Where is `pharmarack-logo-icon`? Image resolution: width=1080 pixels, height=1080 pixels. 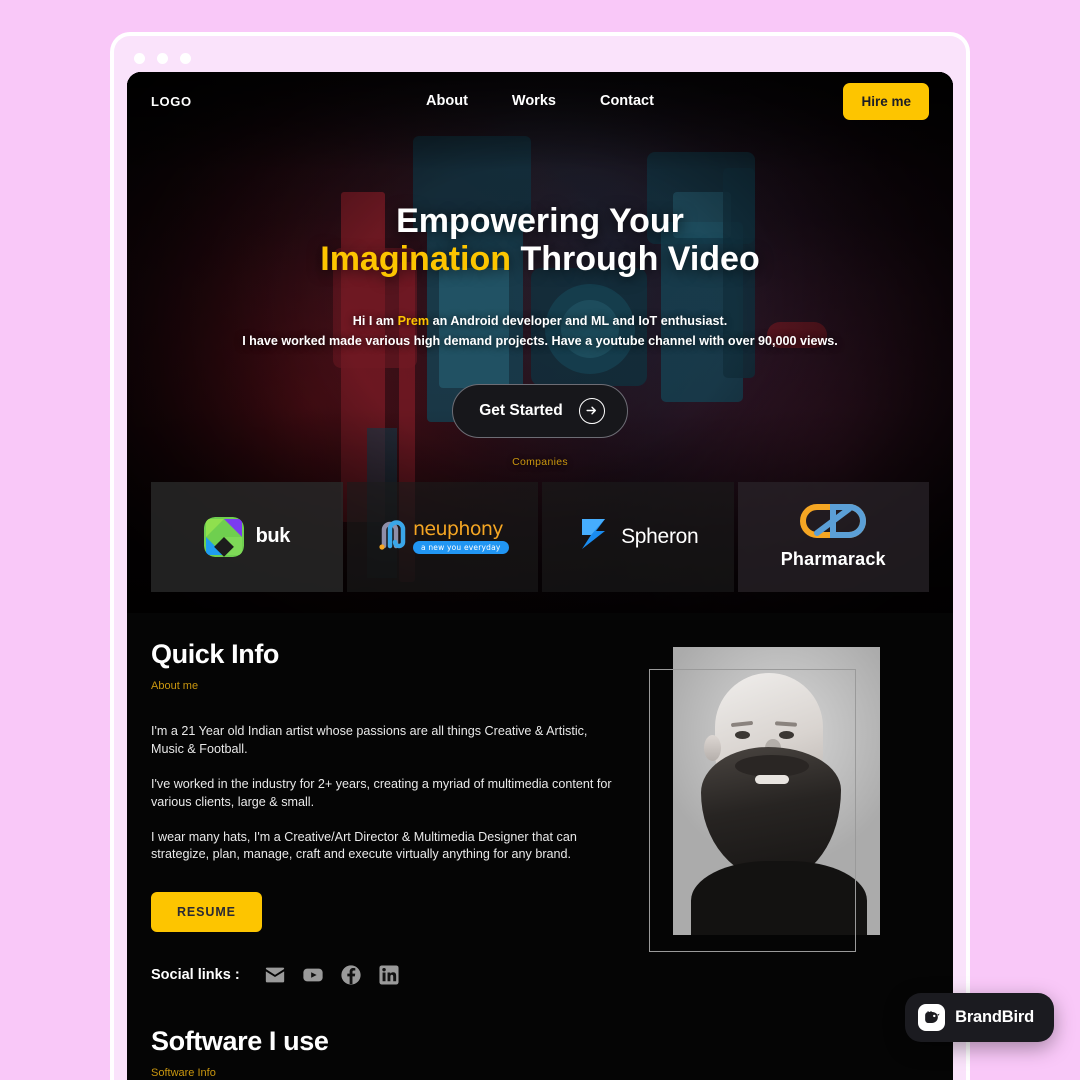
pharmarack-logo-icon is located at coordinates (833, 523).